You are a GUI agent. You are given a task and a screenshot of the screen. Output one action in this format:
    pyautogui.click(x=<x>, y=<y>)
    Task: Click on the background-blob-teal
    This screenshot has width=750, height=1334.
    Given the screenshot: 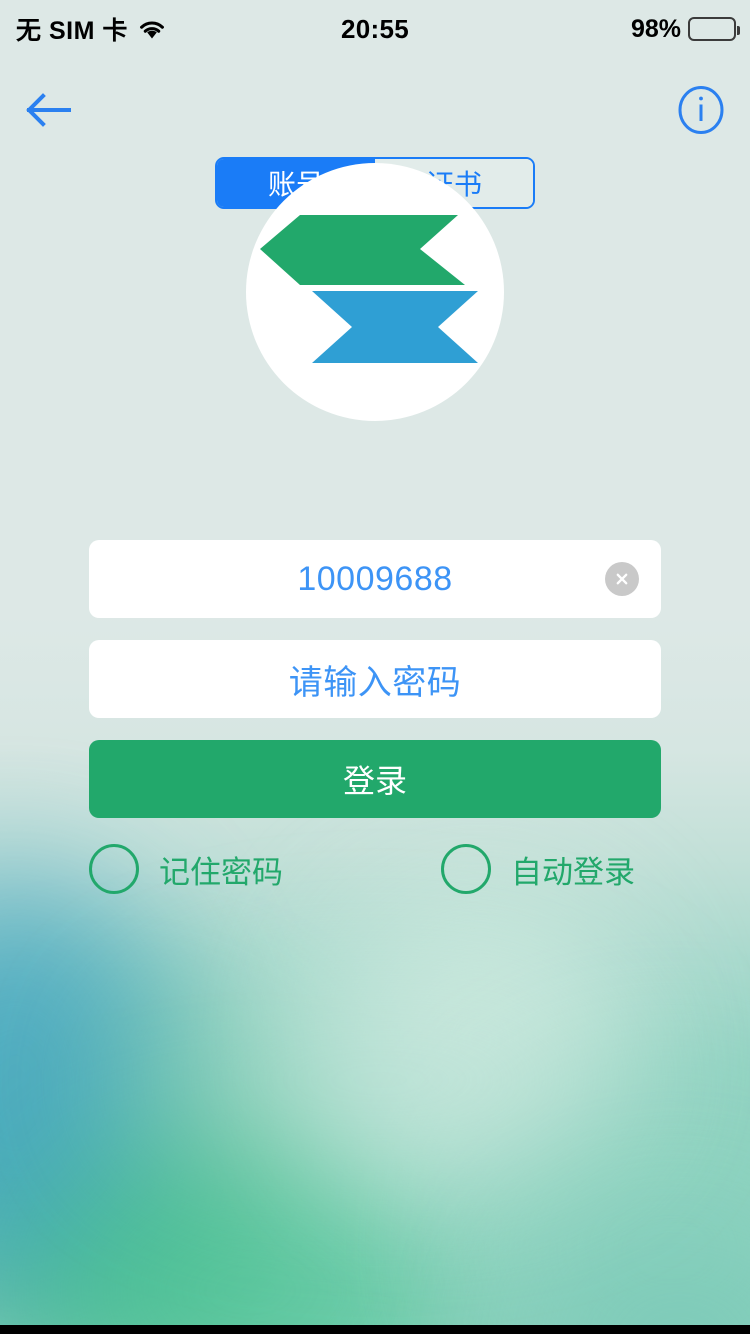 What is the action you would take?
    pyautogui.click(x=90, y=1090)
    